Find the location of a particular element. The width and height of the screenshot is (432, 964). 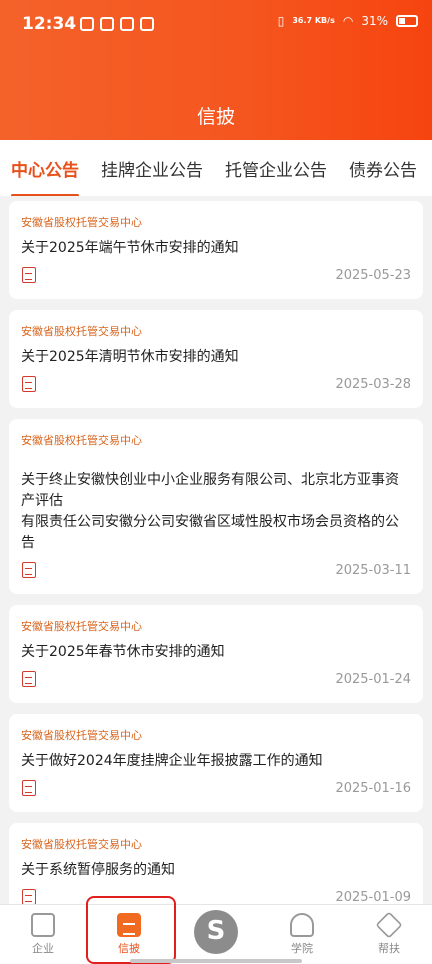

net-speed: 36.7 KB/s is located at coordinates (313, 20).